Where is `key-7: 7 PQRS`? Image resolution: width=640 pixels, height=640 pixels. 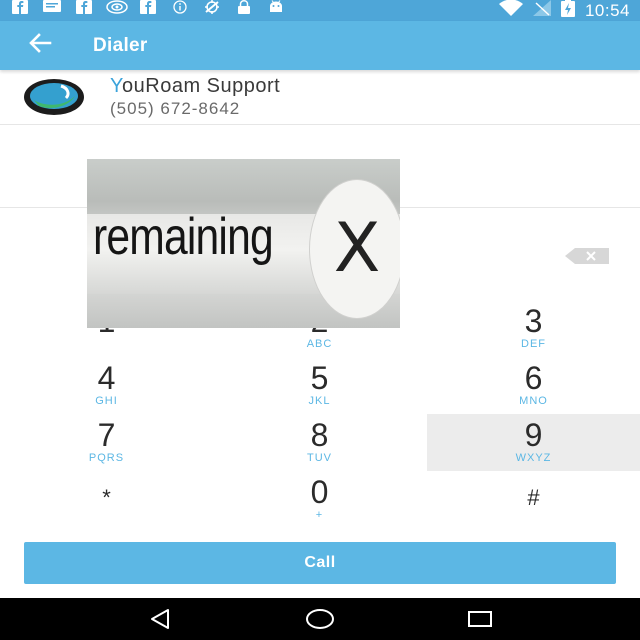 key-7: 7 PQRS is located at coordinates (106, 442).